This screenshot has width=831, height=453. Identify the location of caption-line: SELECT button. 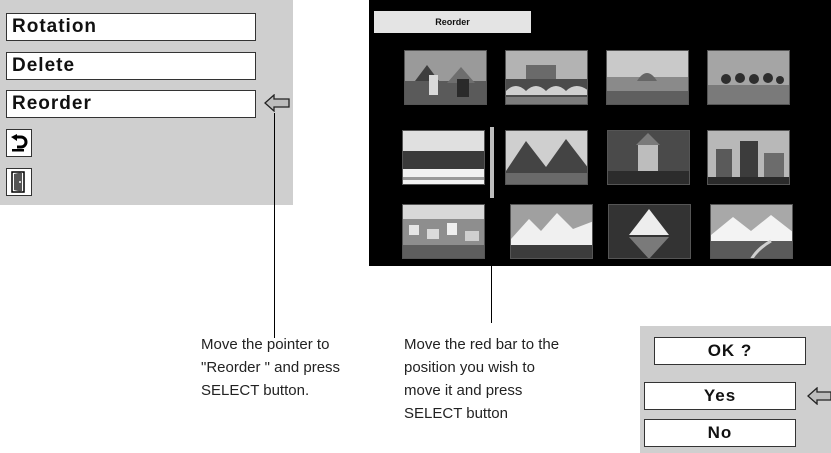
(456, 413).